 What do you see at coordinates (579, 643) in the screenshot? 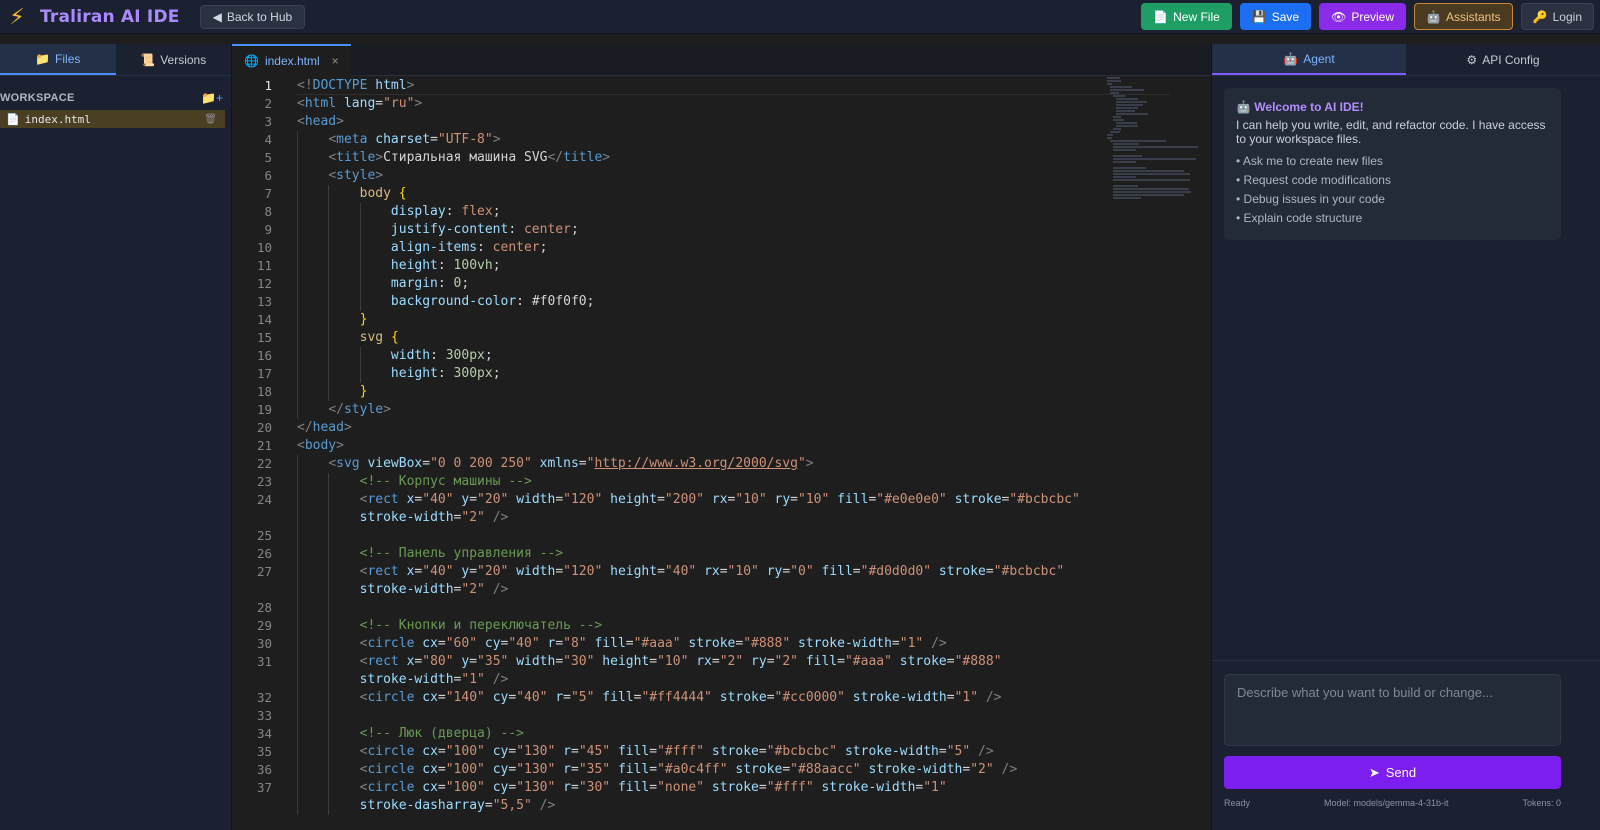
I see `code-token: "8"` at bounding box center [579, 643].